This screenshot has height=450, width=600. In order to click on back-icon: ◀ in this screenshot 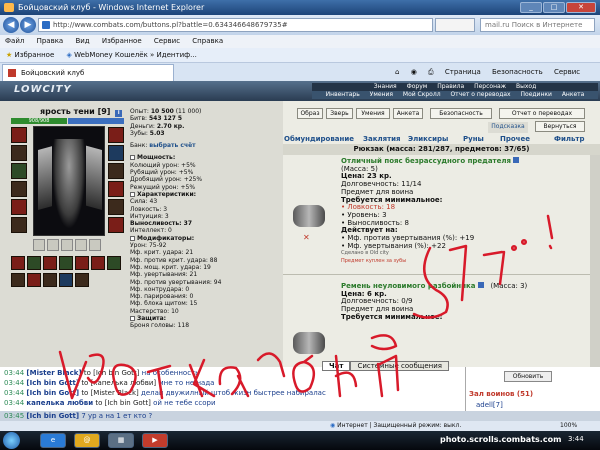, I will do `click(11, 25)`.